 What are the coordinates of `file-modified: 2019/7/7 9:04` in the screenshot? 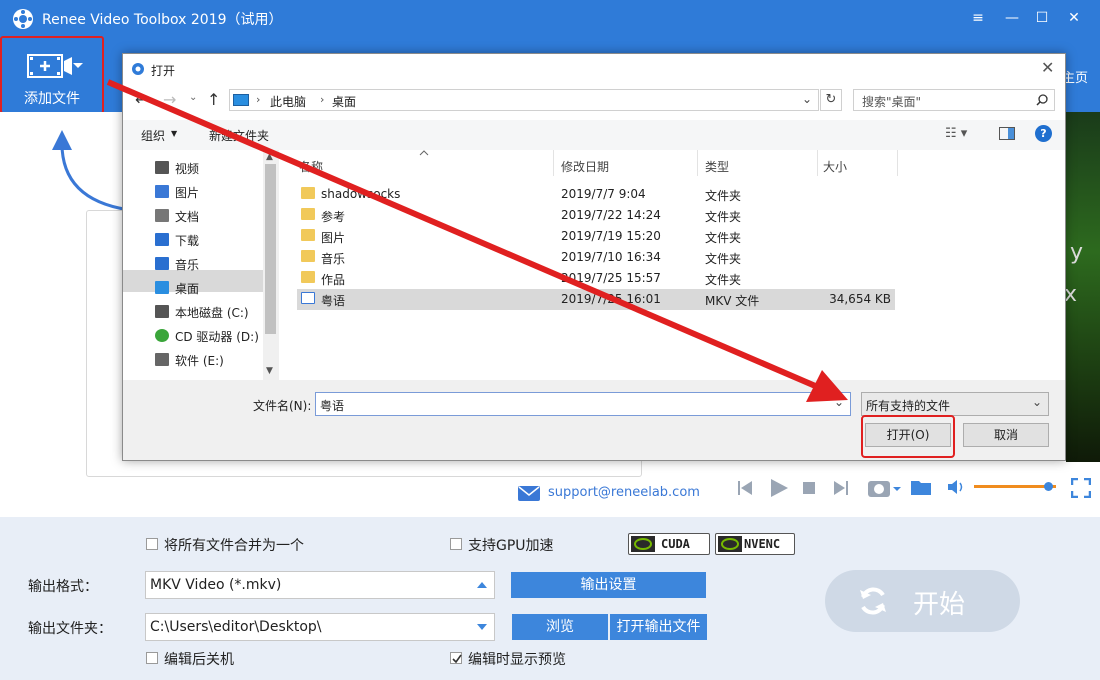 It's located at (603, 194).